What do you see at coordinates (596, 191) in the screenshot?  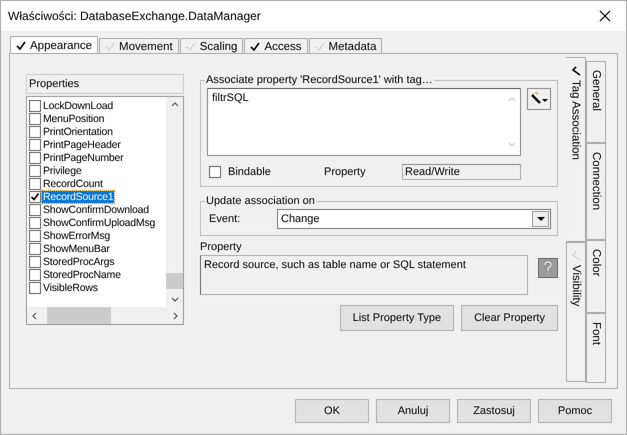 I see `side-tab: Connection` at bounding box center [596, 191].